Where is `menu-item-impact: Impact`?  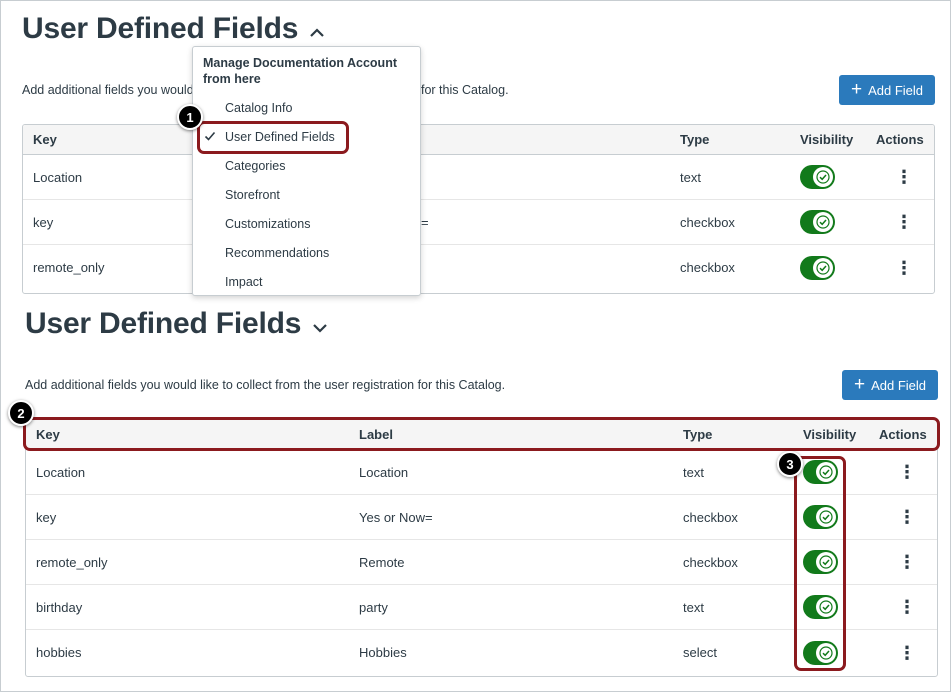
menu-item-impact: Impact is located at coordinates (306, 281).